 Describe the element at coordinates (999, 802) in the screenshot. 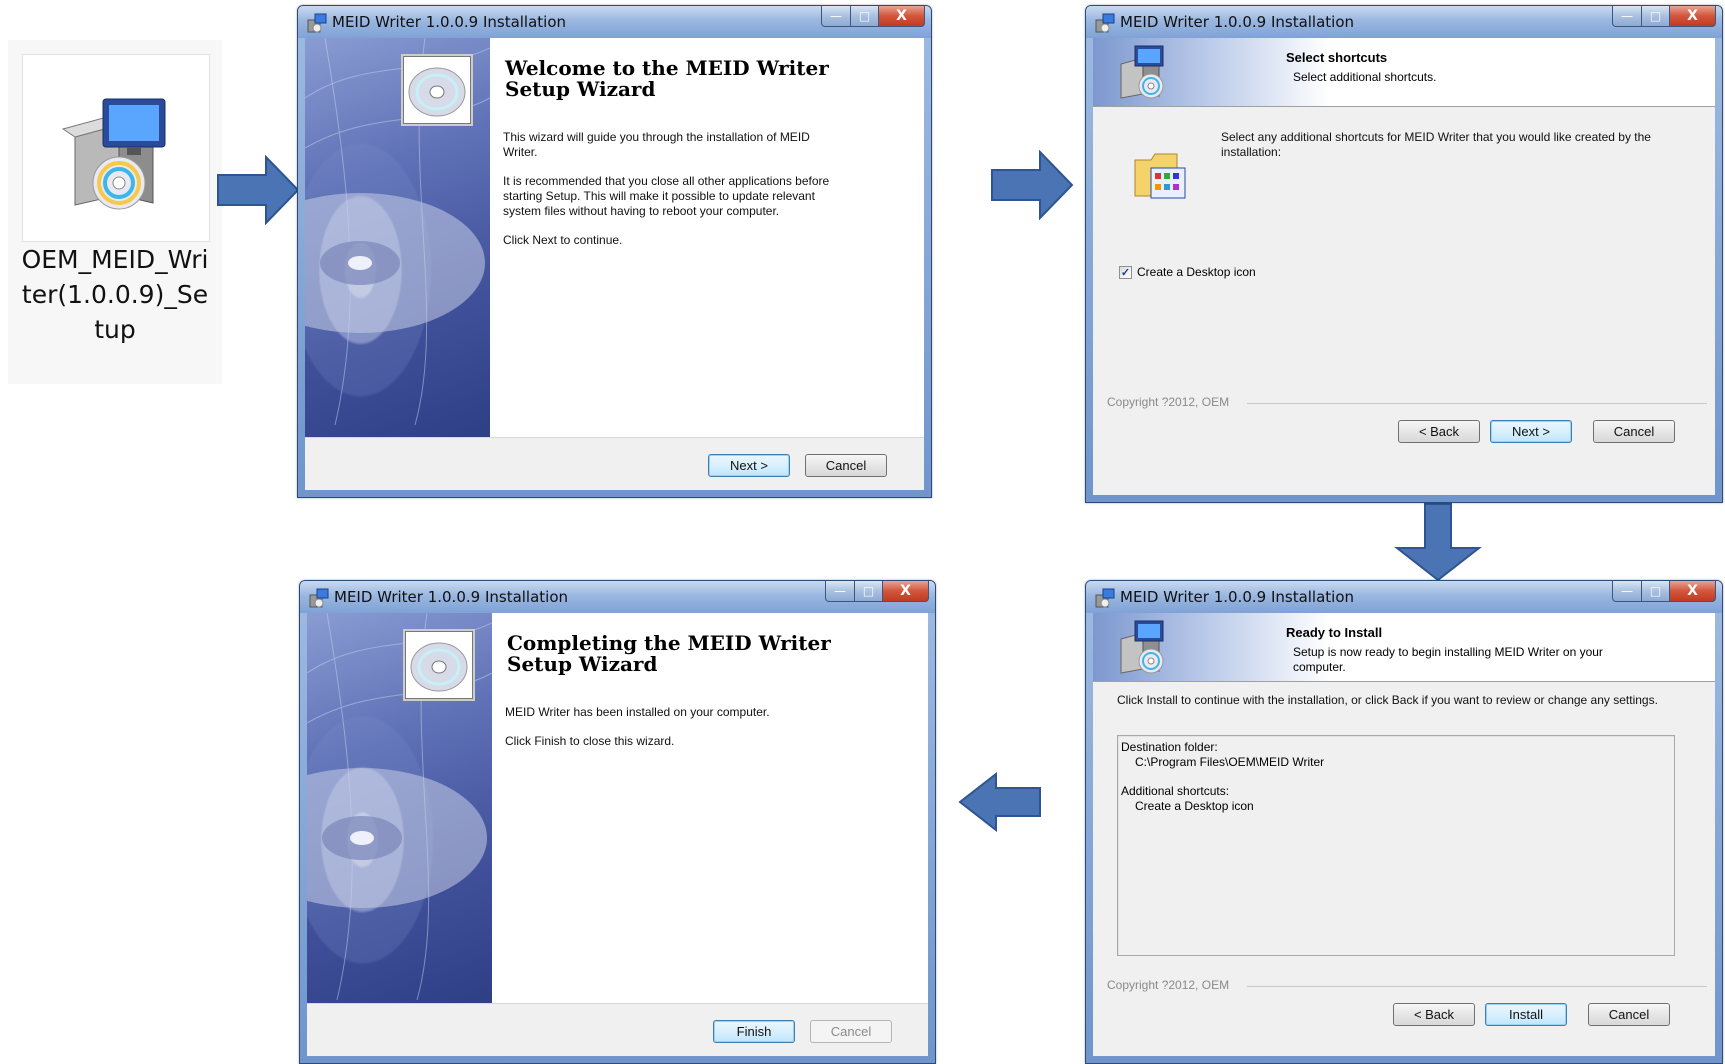

I see `arrow-left-icon` at that location.